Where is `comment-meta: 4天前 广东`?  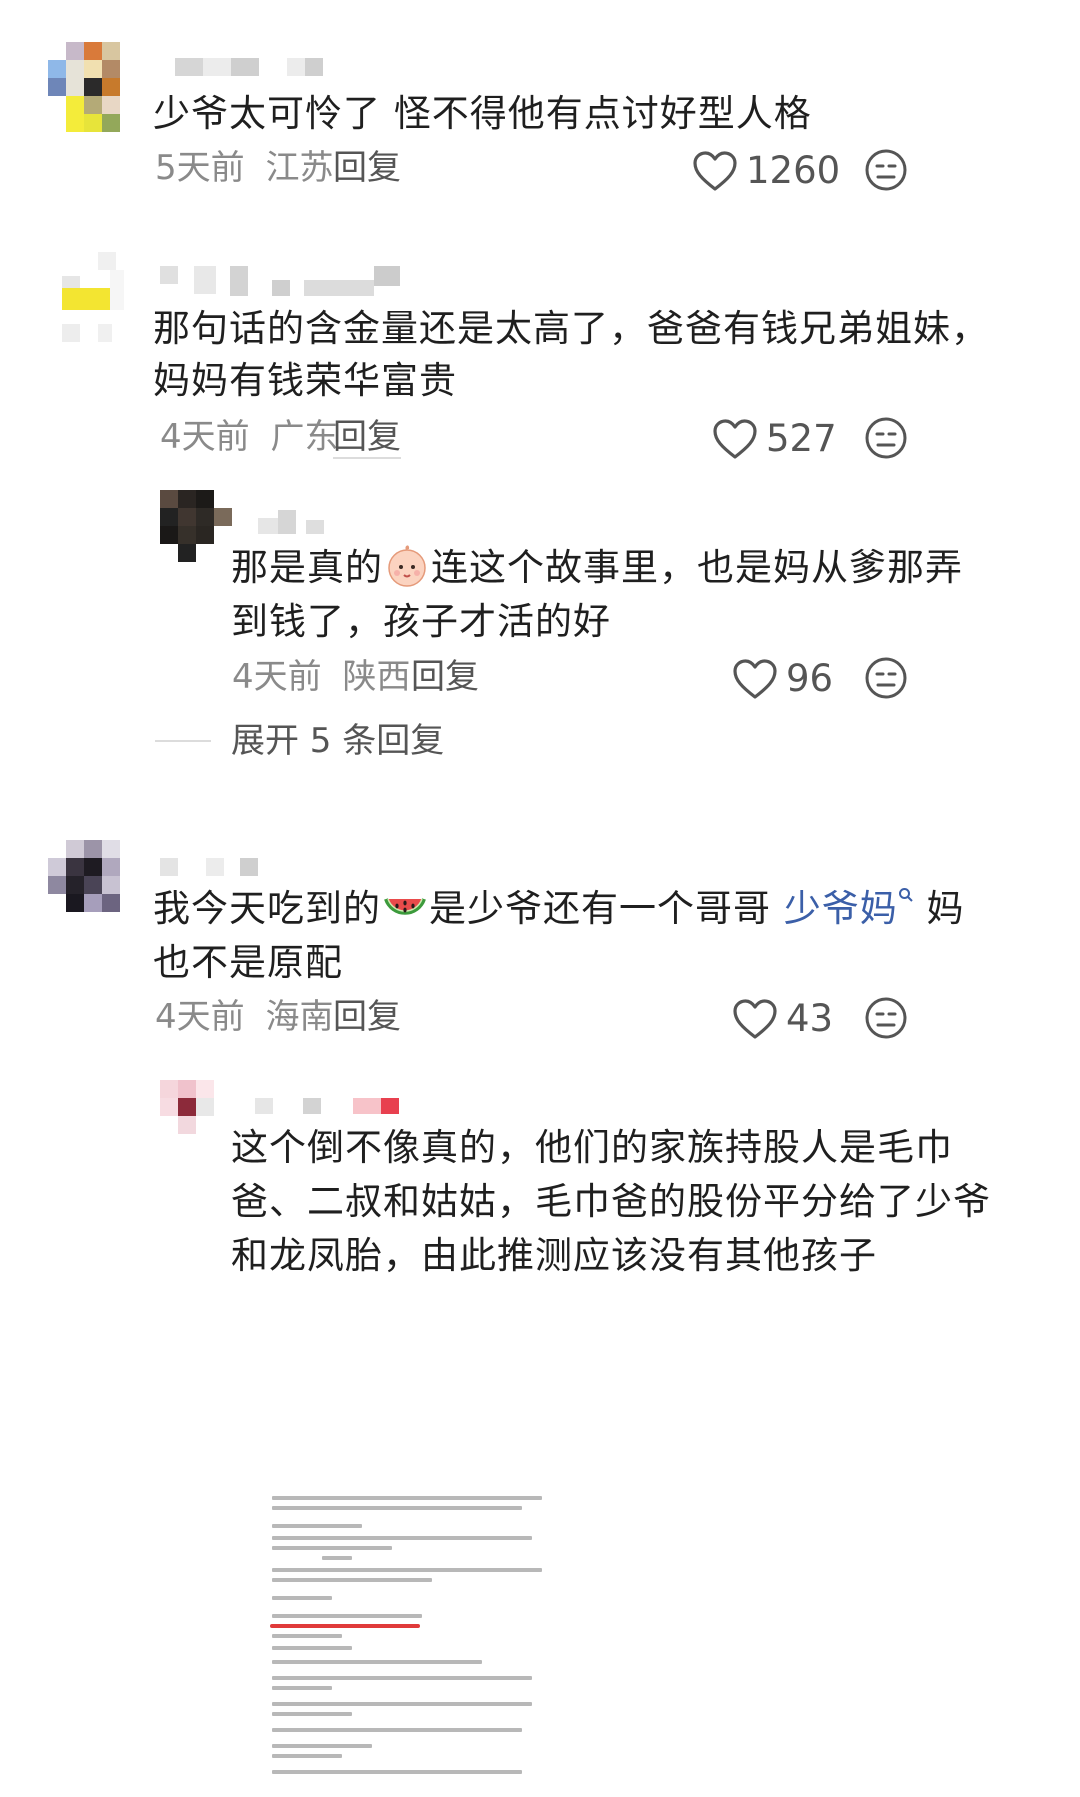 comment-meta: 4天前 广东 is located at coordinates (249, 437).